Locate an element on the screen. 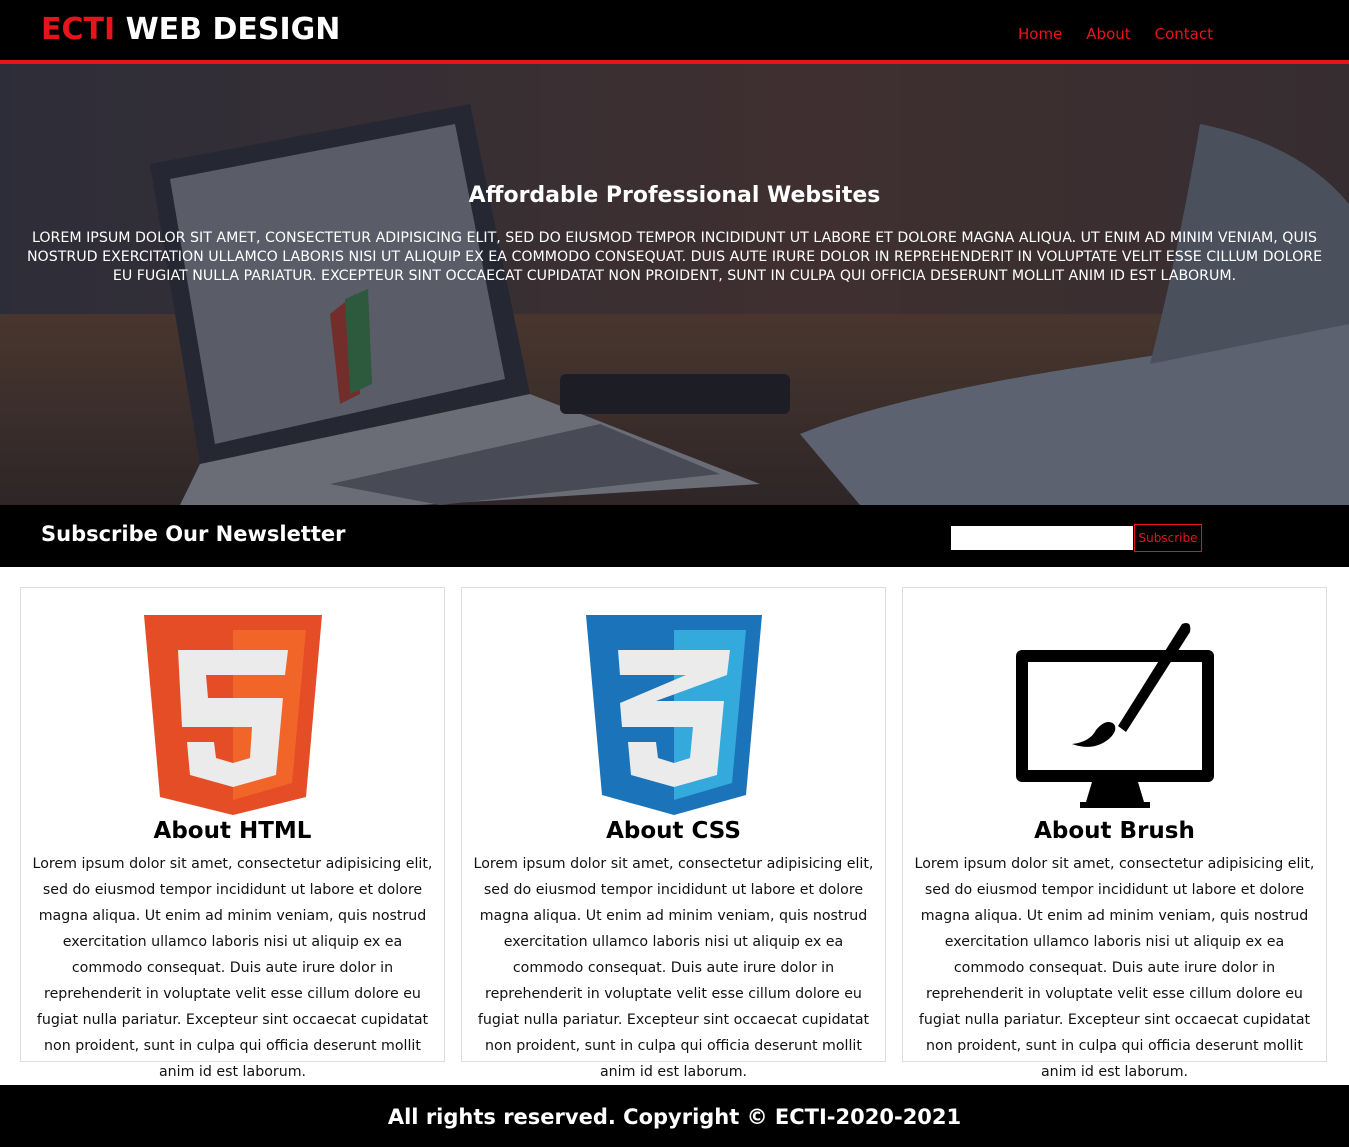  box-title: About Brush is located at coordinates (1114, 831).